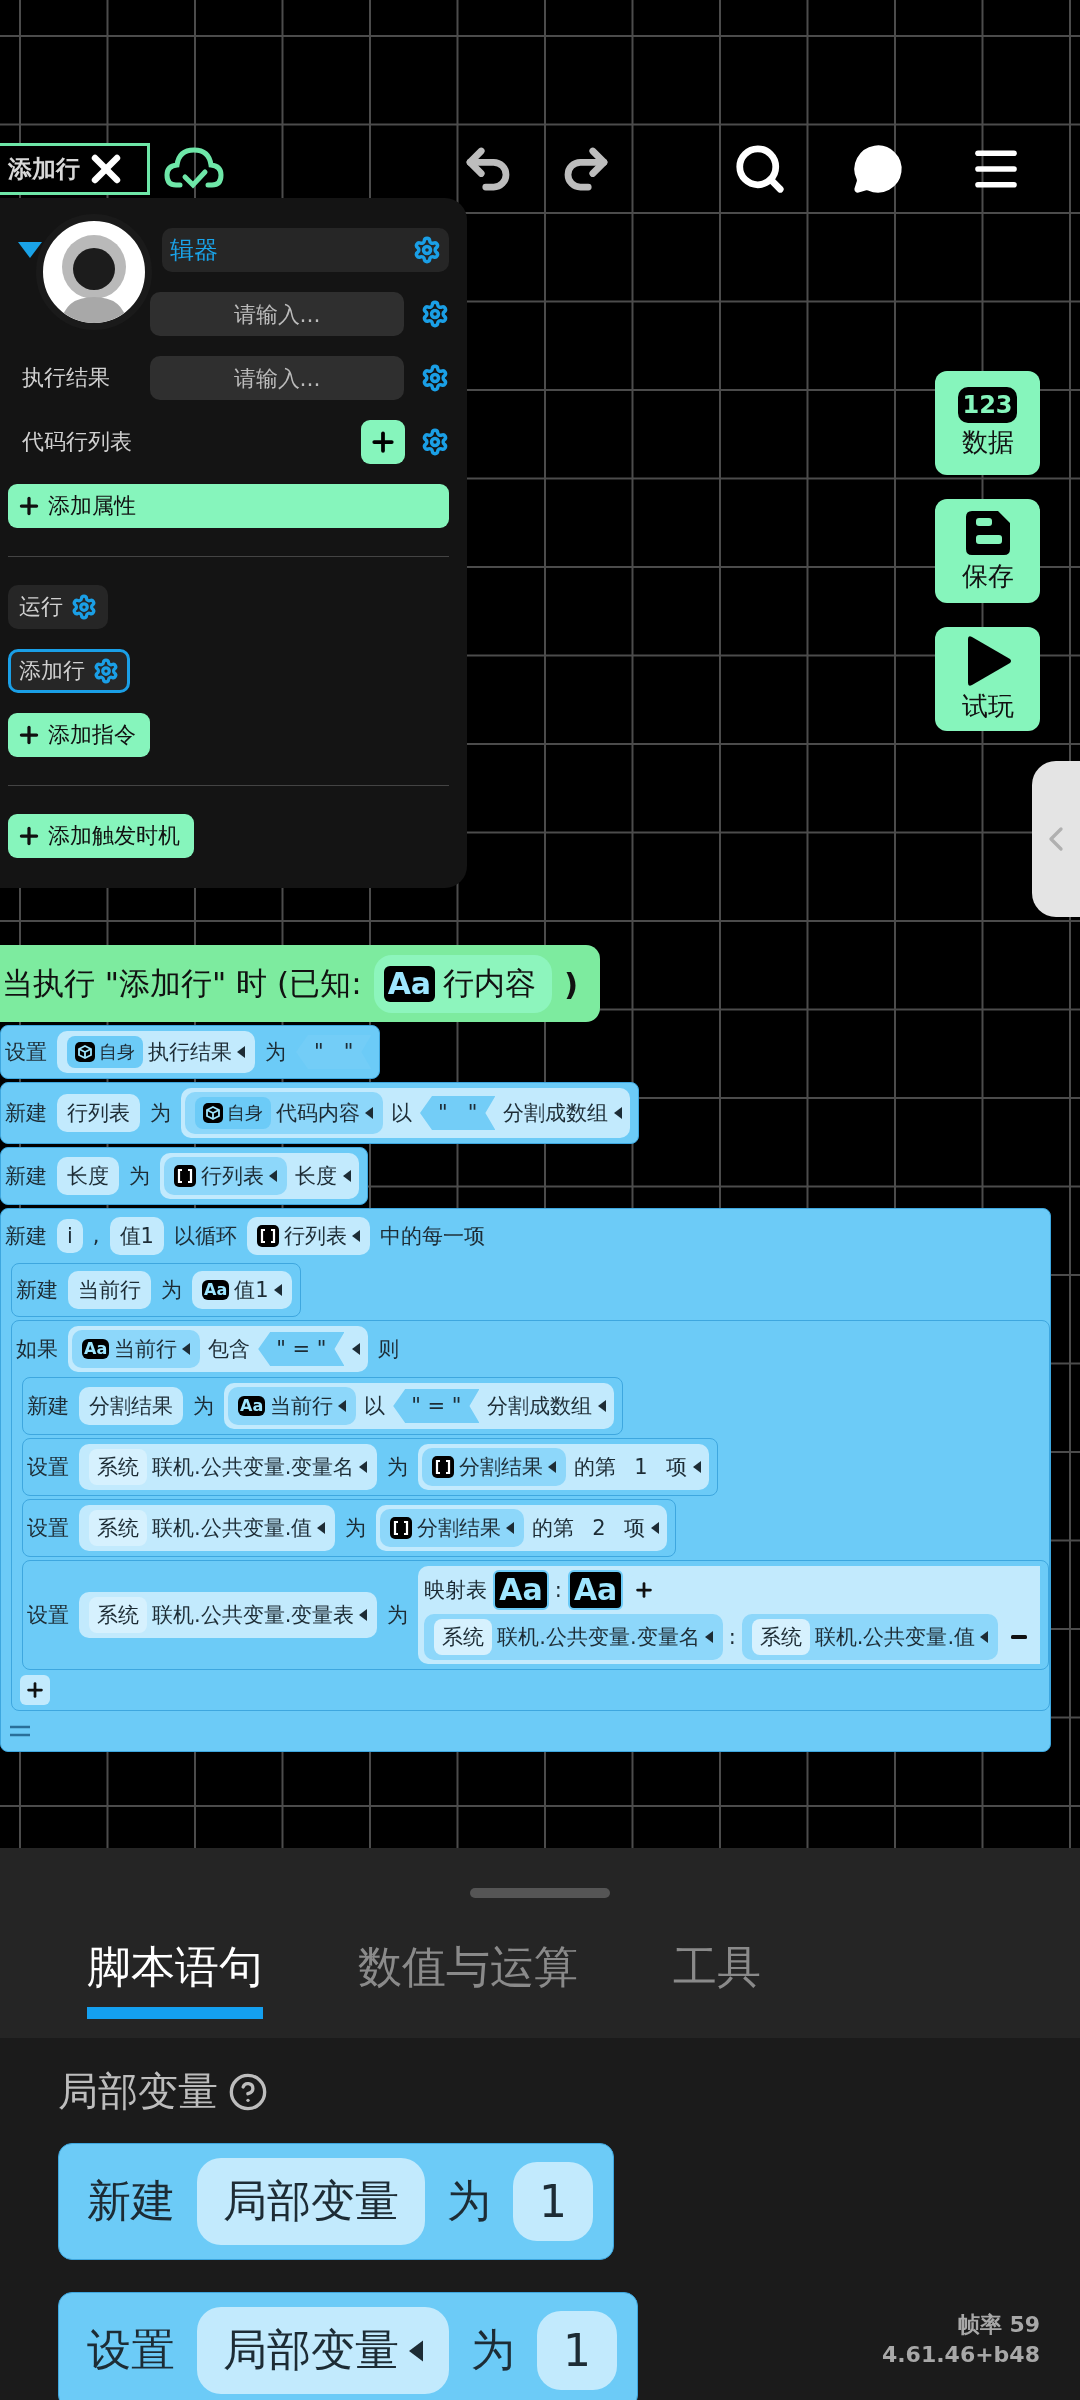 The width and height of the screenshot is (1080, 2400). I want to click on help-icon, so click(248, 2091).